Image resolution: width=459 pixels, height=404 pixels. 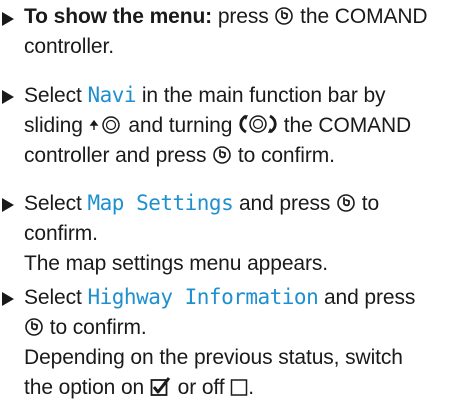 I want to click on menu-item-highway-information: Highway Information, so click(x=203, y=297).